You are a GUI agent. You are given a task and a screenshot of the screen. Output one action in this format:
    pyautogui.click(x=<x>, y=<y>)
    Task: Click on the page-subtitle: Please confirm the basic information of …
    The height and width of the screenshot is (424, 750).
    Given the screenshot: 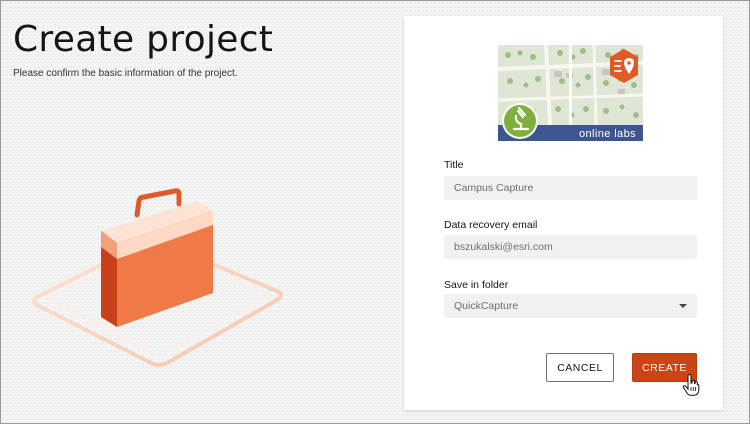 What is the action you would take?
    pyautogui.click(x=125, y=73)
    